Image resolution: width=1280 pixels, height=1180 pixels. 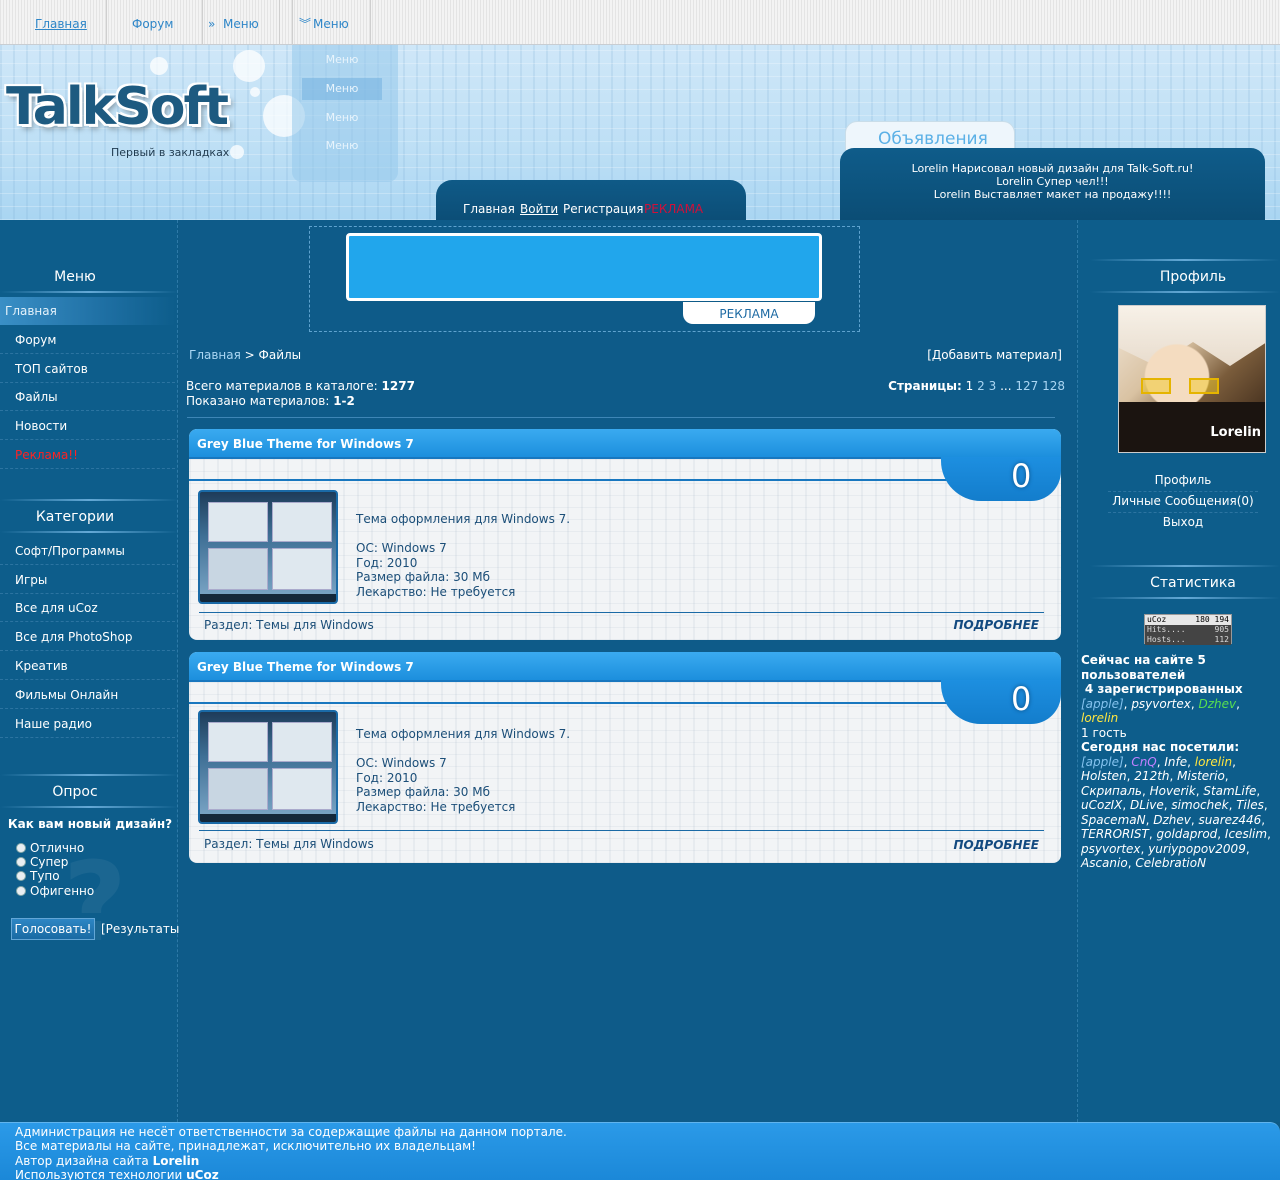 I want to click on visitor: StamLife, so click(x=1229, y=791).